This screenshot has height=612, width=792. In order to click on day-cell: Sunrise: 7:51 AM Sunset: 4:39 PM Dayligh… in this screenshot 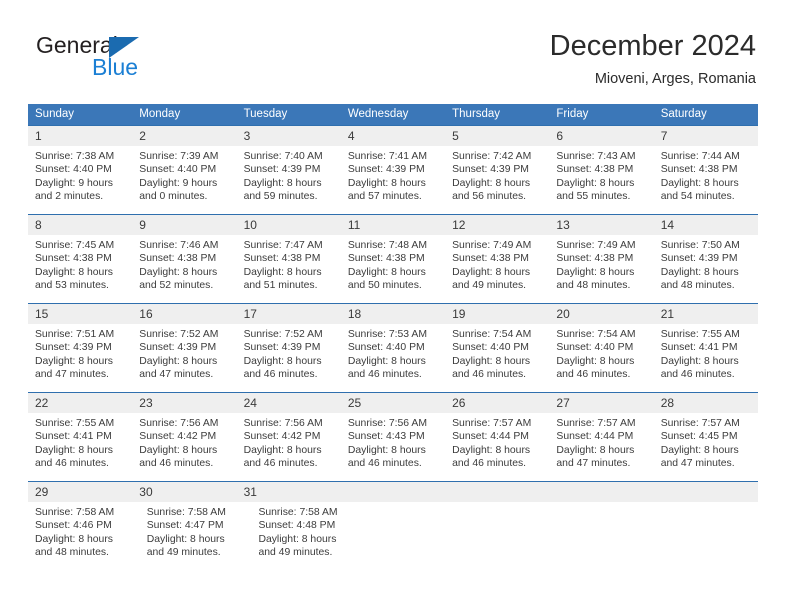, I will do `click(80, 358)`.